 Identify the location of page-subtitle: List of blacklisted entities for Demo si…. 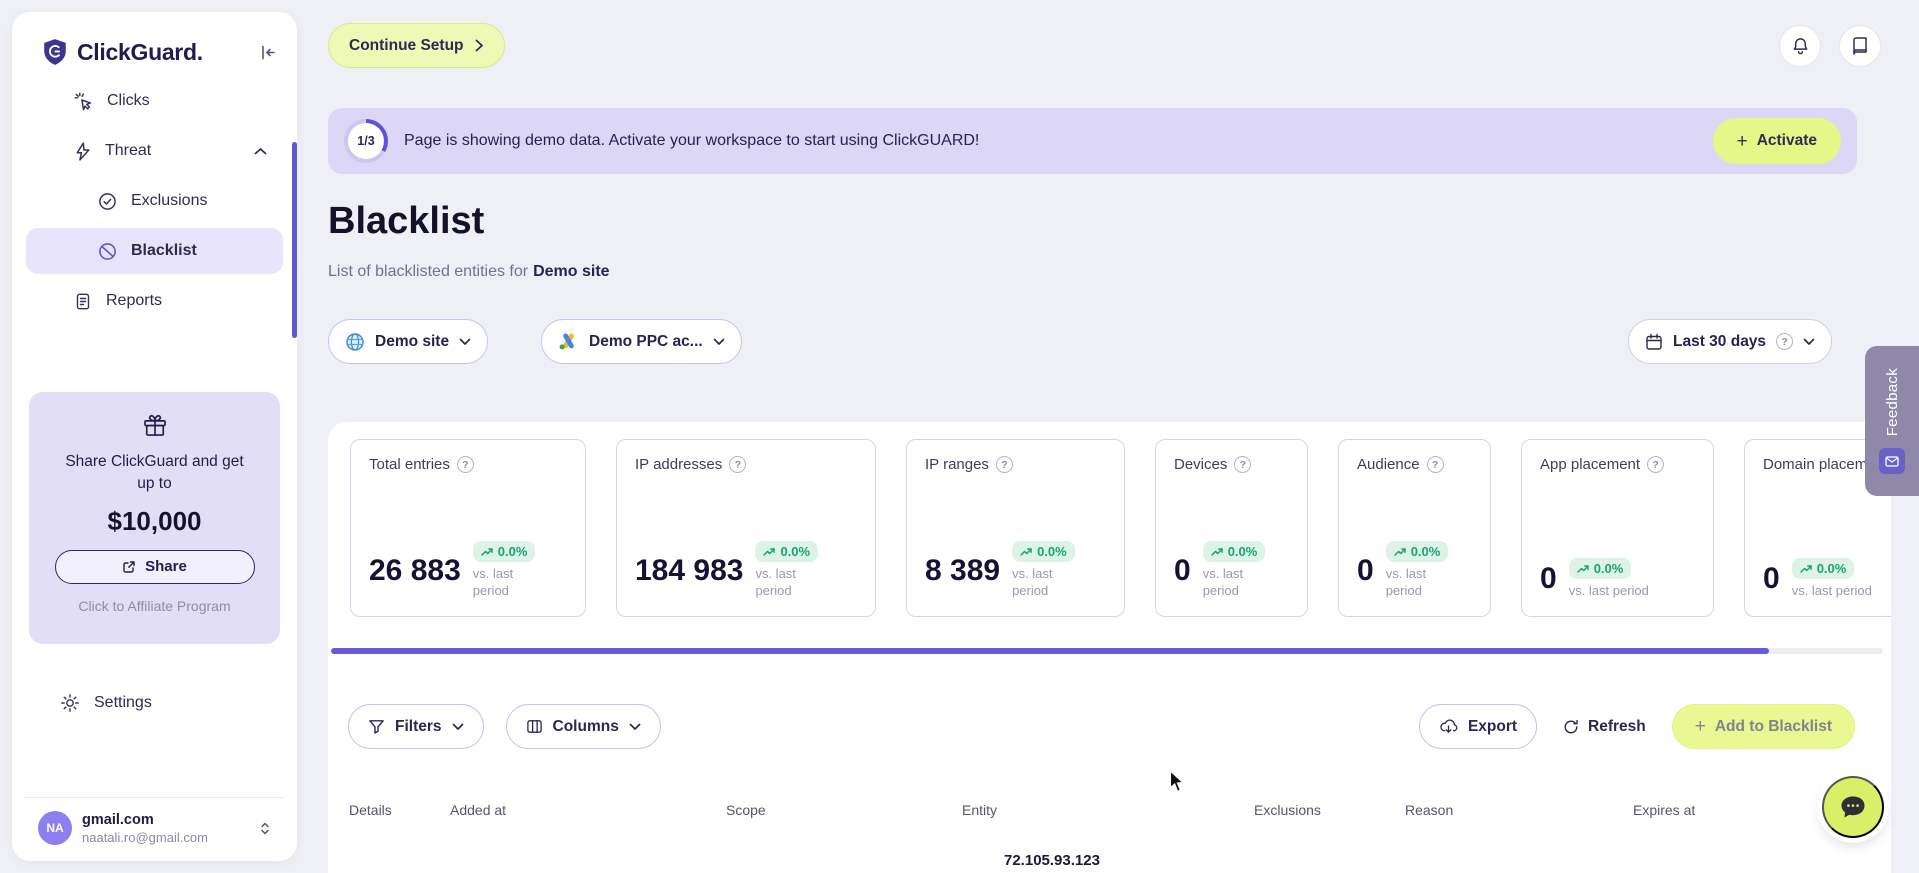
(469, 272).